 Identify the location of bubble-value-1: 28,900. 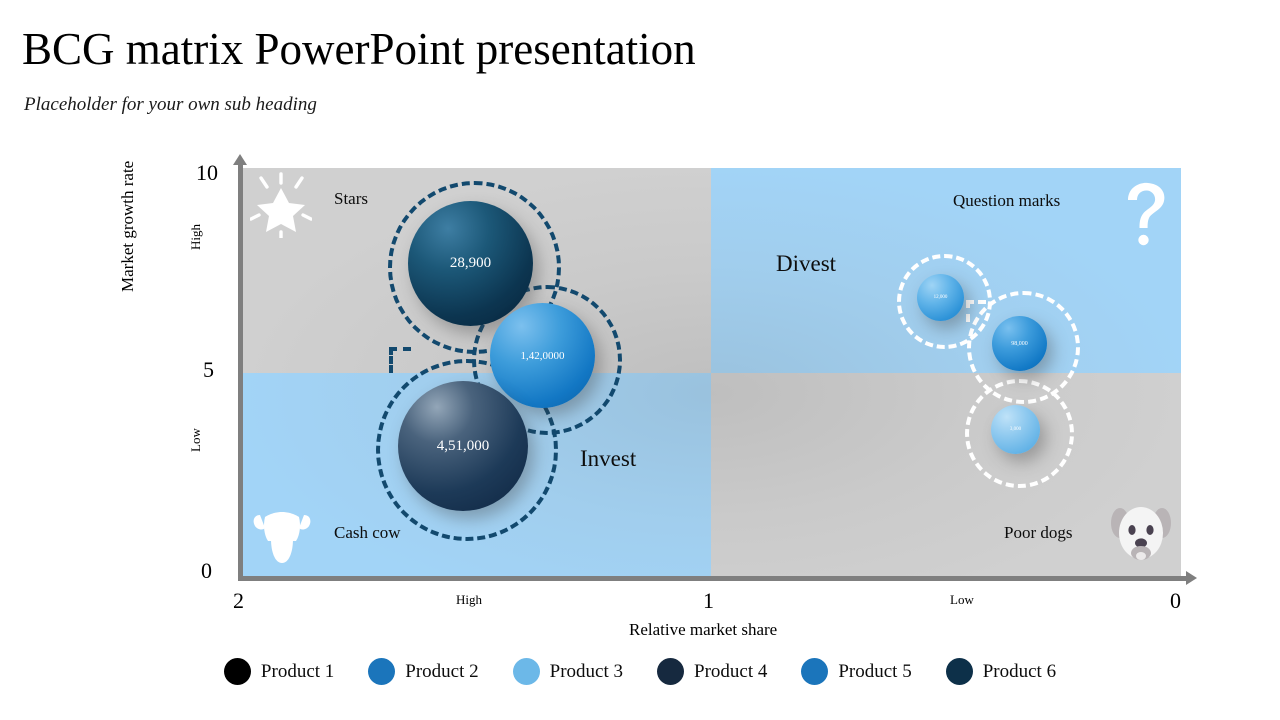
(470, 263).